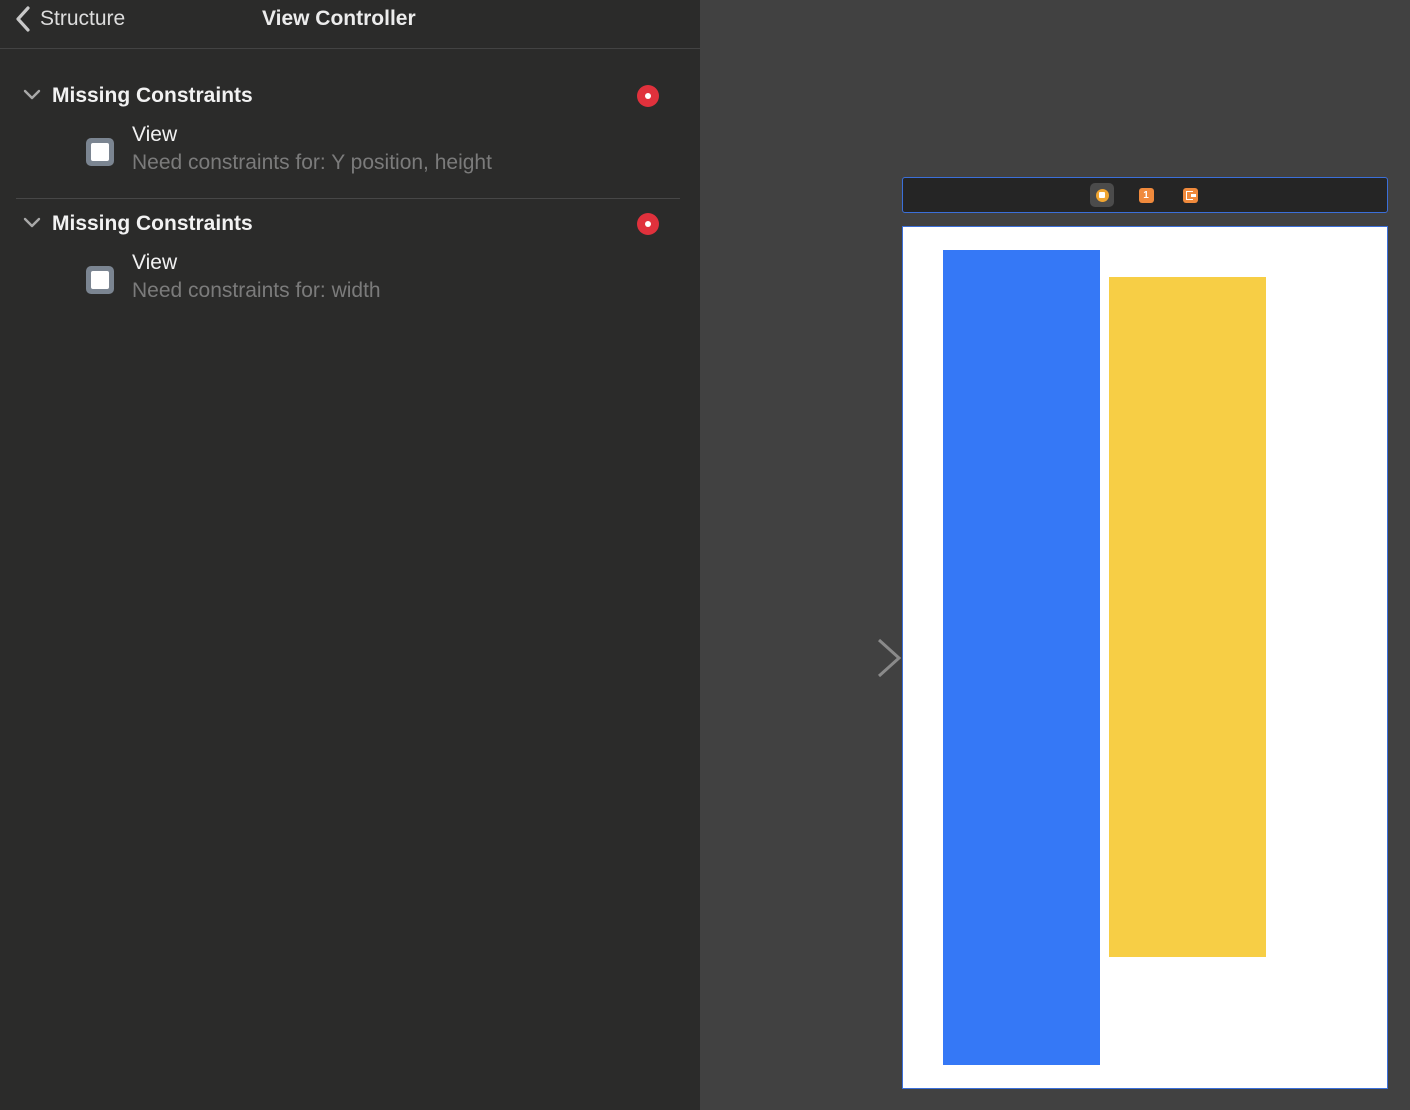 Image resolution: width=1410 pixels, height=1110 pixels. Describe the element at coordinates (23, 19) in the screenshot. I see `chevron-left-icon` at that location.